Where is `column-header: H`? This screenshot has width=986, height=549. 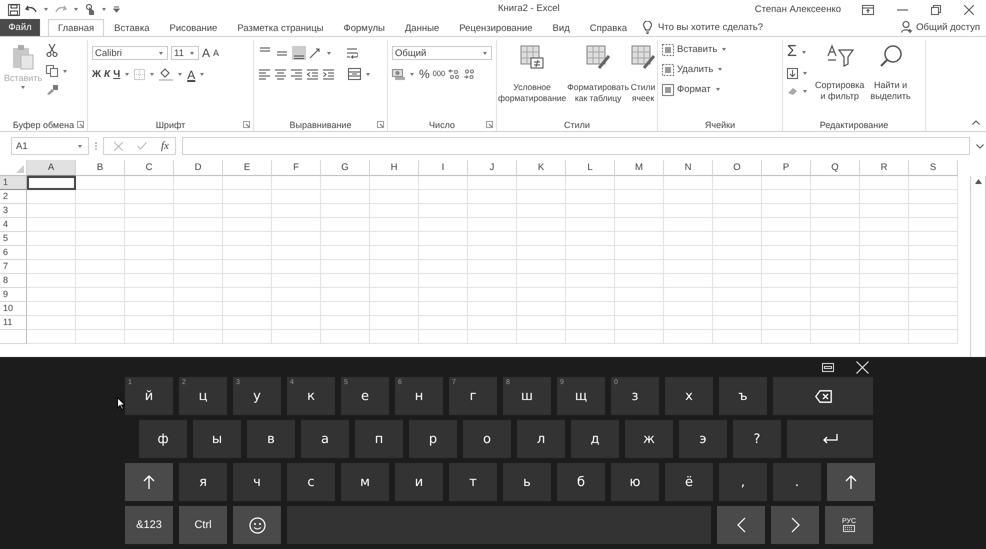
column-header: H is located at coordinates (394, 168).